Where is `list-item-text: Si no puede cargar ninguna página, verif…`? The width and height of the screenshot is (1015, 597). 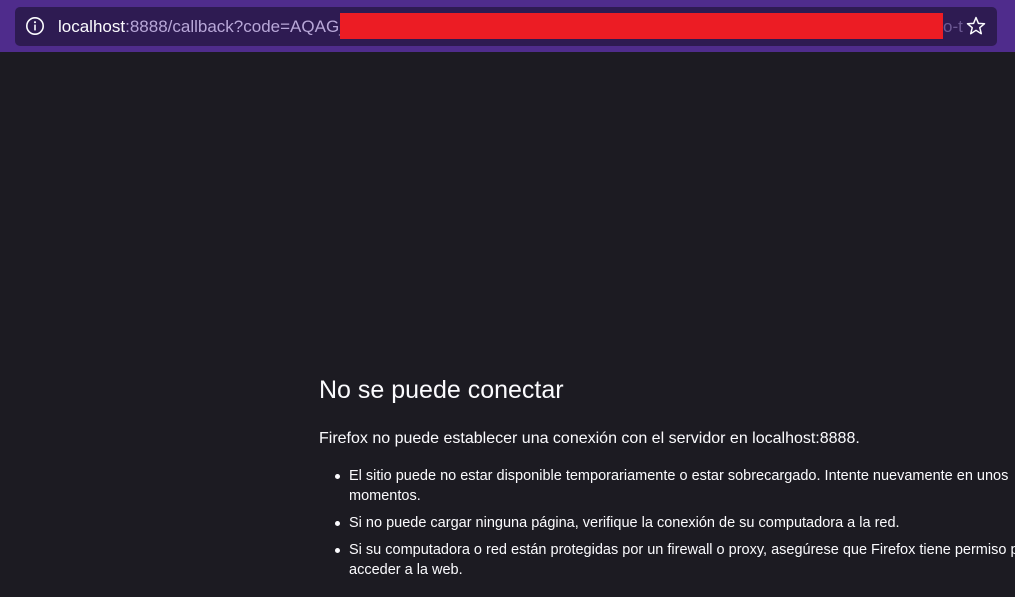
list-item-text: Si no puede cargar ninguna página, verif… is located at coordinates (624, 523).